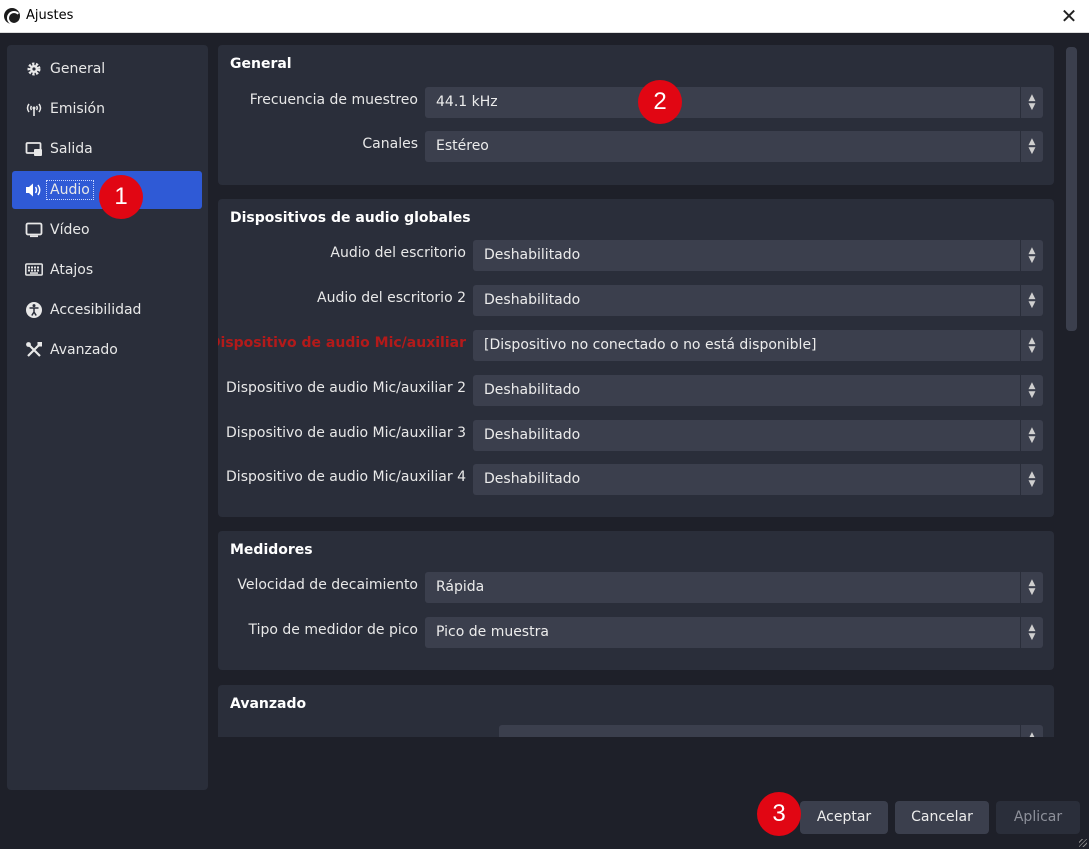 The image size is (1089, 849). Describe the element at coordinates (544, 16) in the screenshot. I see `title-bar: Ajustes ✕` at that location.